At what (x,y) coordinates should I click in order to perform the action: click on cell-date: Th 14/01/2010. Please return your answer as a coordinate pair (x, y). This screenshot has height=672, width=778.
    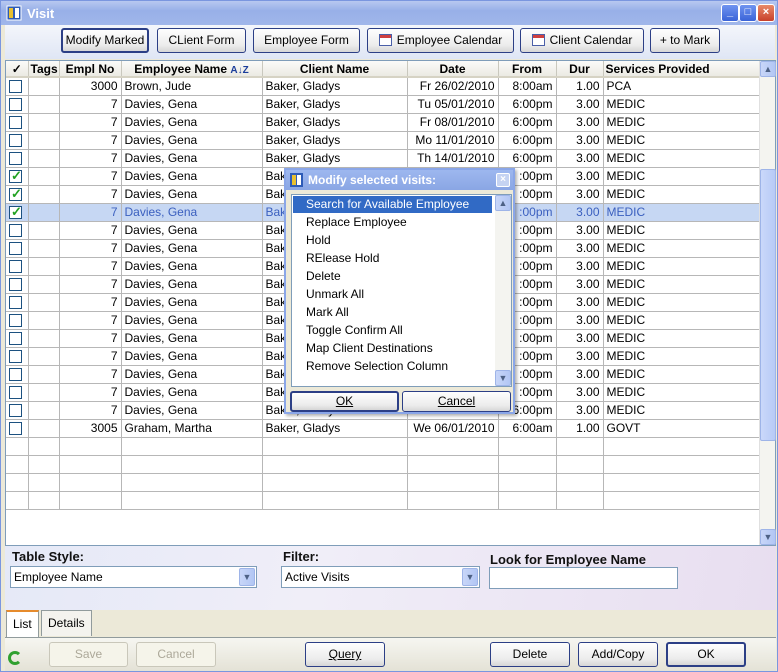
    Looking at the image, I should click on (453, 158).